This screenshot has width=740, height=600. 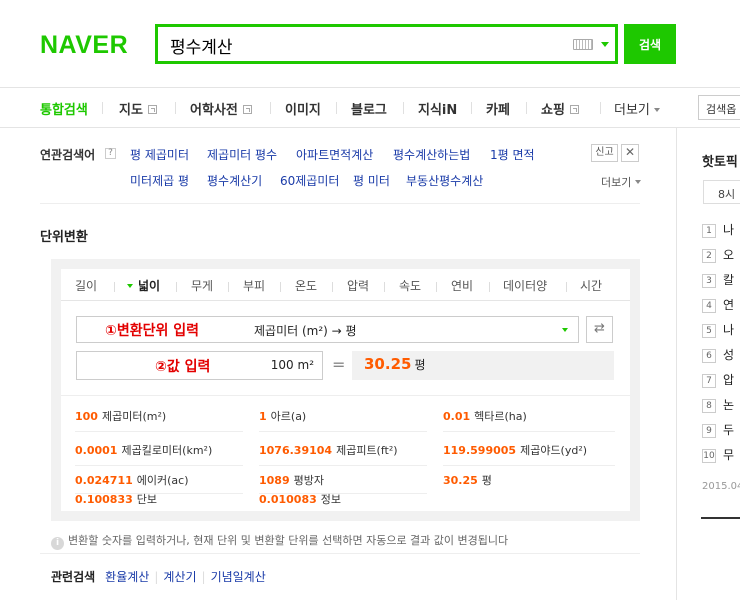 I want to click on result-cell: 119.599005 제곱야드(yd²), so click(x=515, y=450).